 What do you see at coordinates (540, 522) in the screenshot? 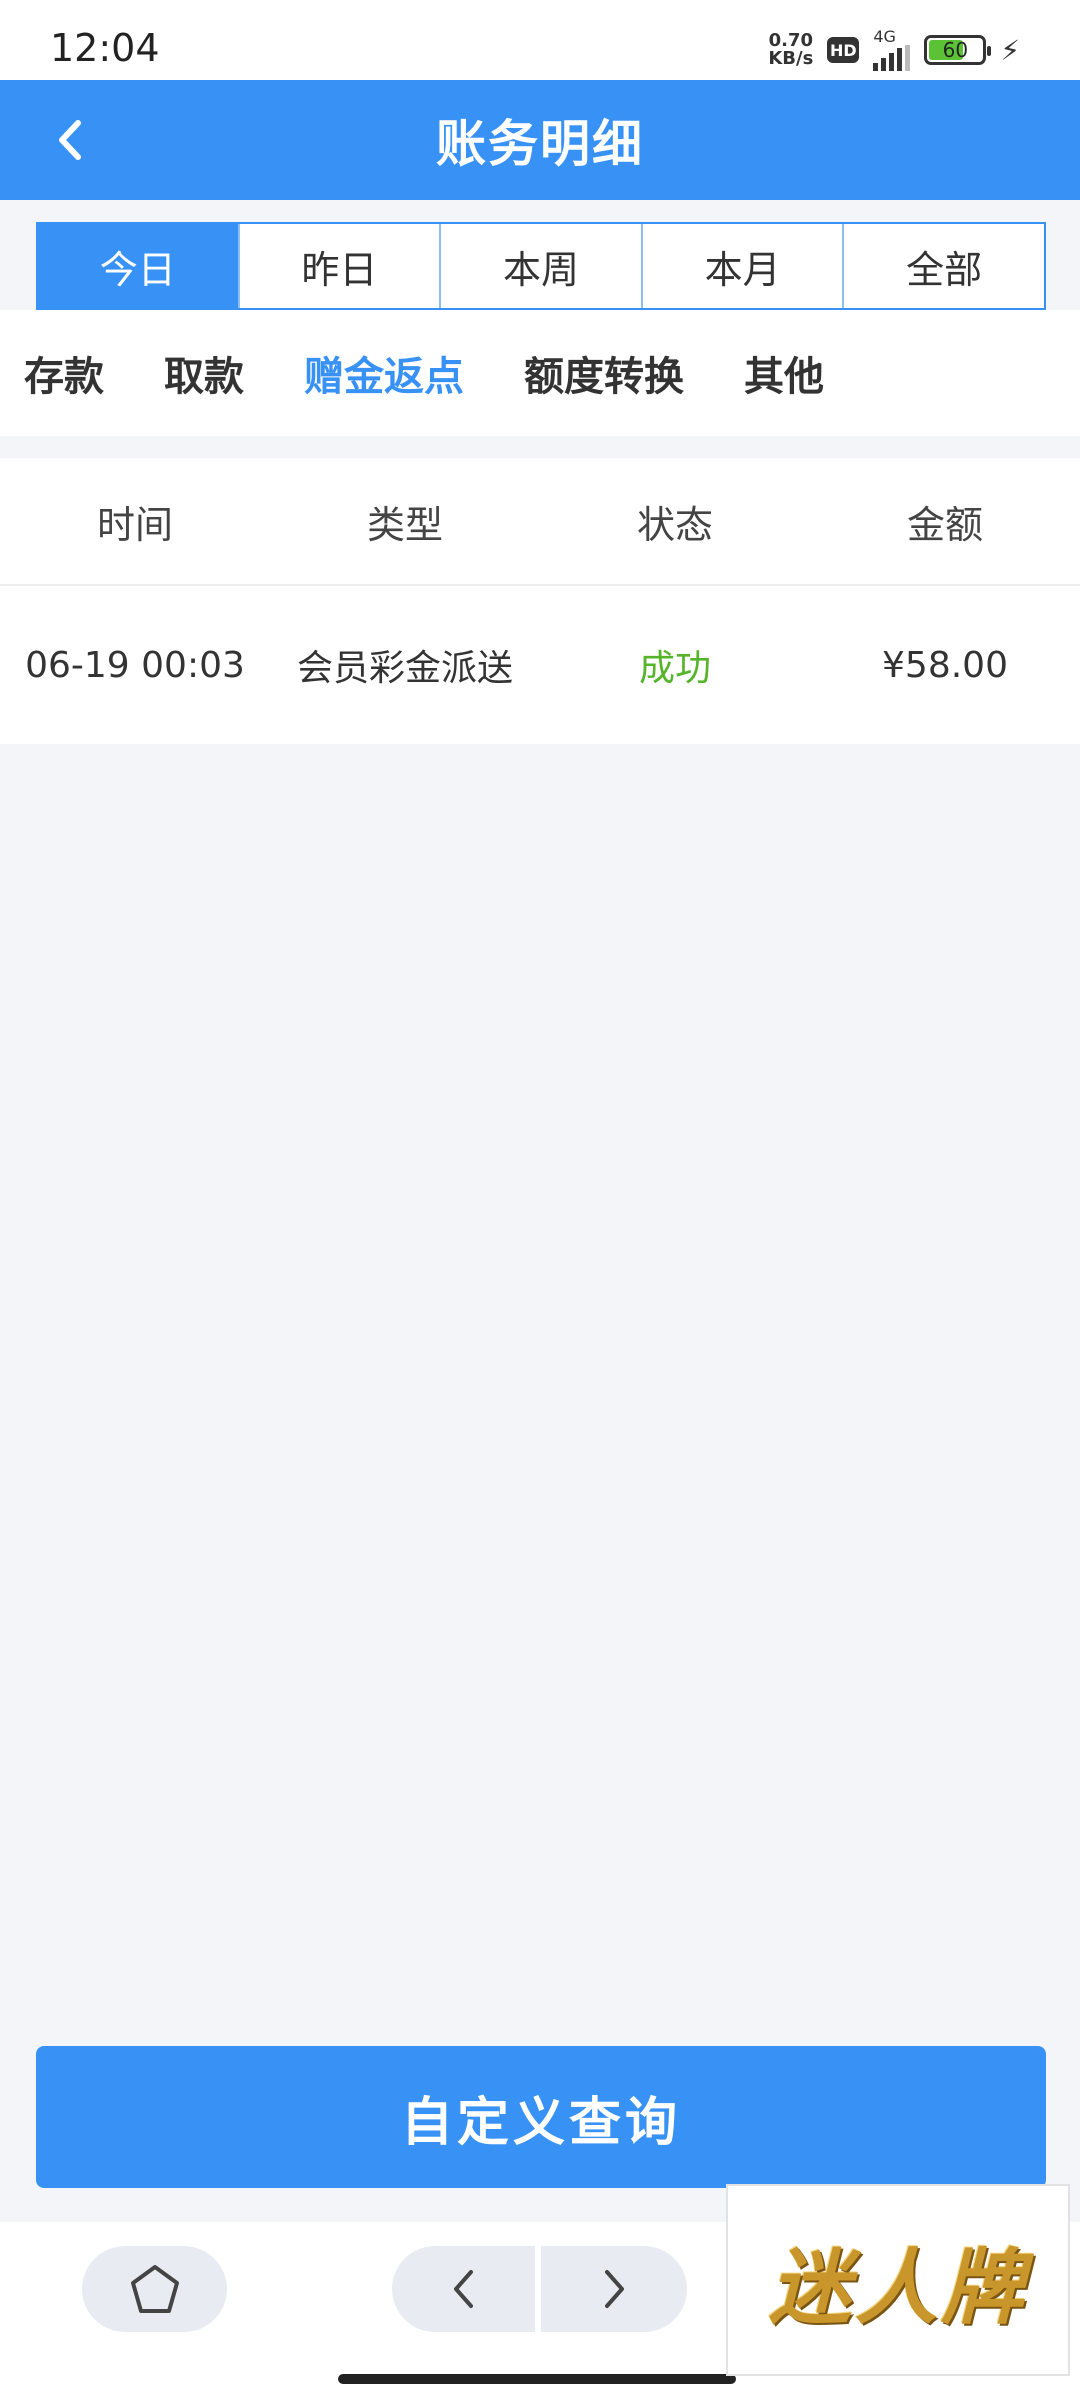
I see `table-header: 时间 类型 状态 金额` at bounding box center [540, 522].